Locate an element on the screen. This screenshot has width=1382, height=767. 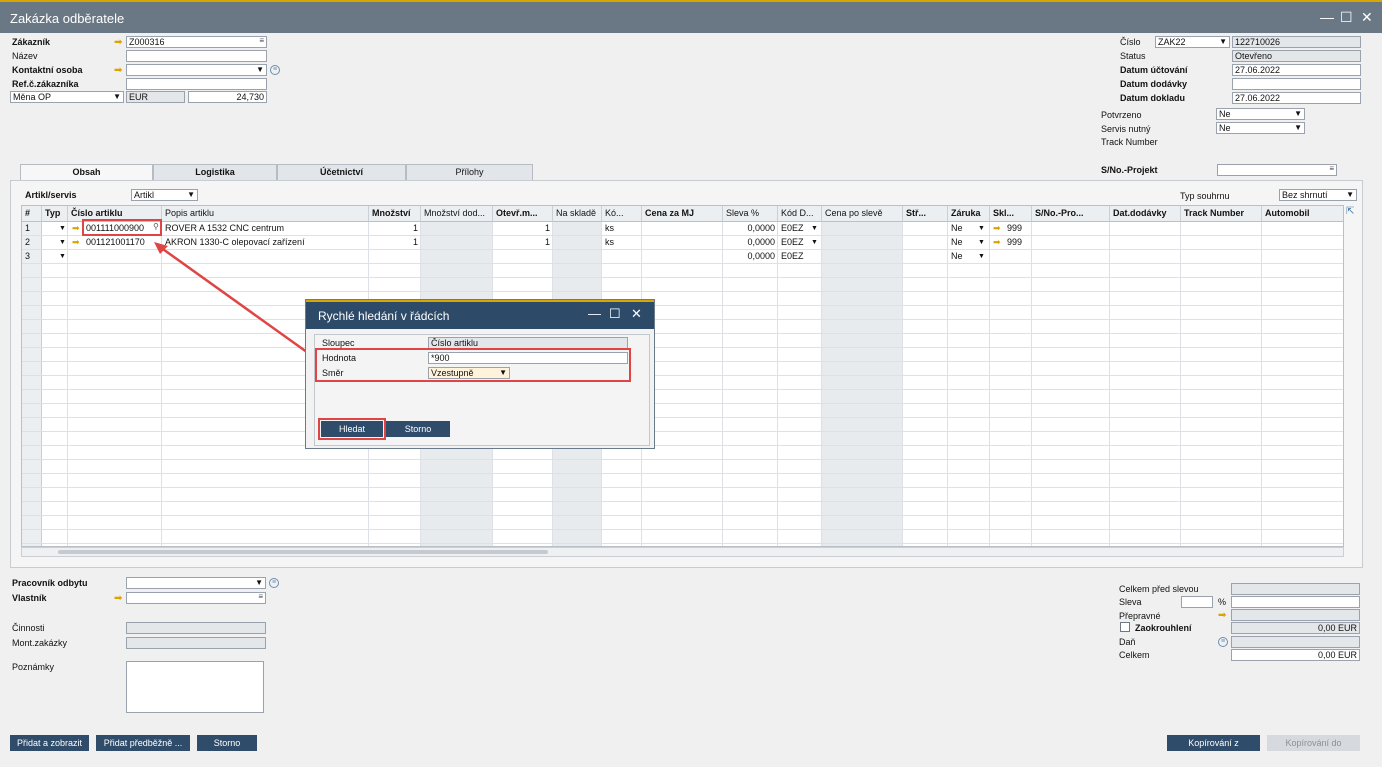
col-header-discount: Sleva % is located at coordinates (750, 214).